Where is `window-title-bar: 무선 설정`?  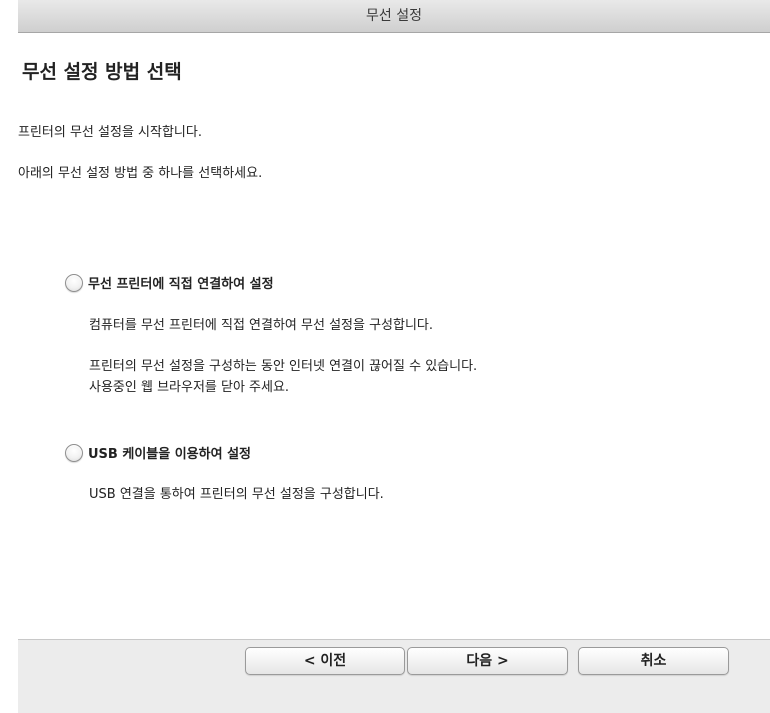 window-title-bar: 무선 설정 is located at coordinates (394, 16).